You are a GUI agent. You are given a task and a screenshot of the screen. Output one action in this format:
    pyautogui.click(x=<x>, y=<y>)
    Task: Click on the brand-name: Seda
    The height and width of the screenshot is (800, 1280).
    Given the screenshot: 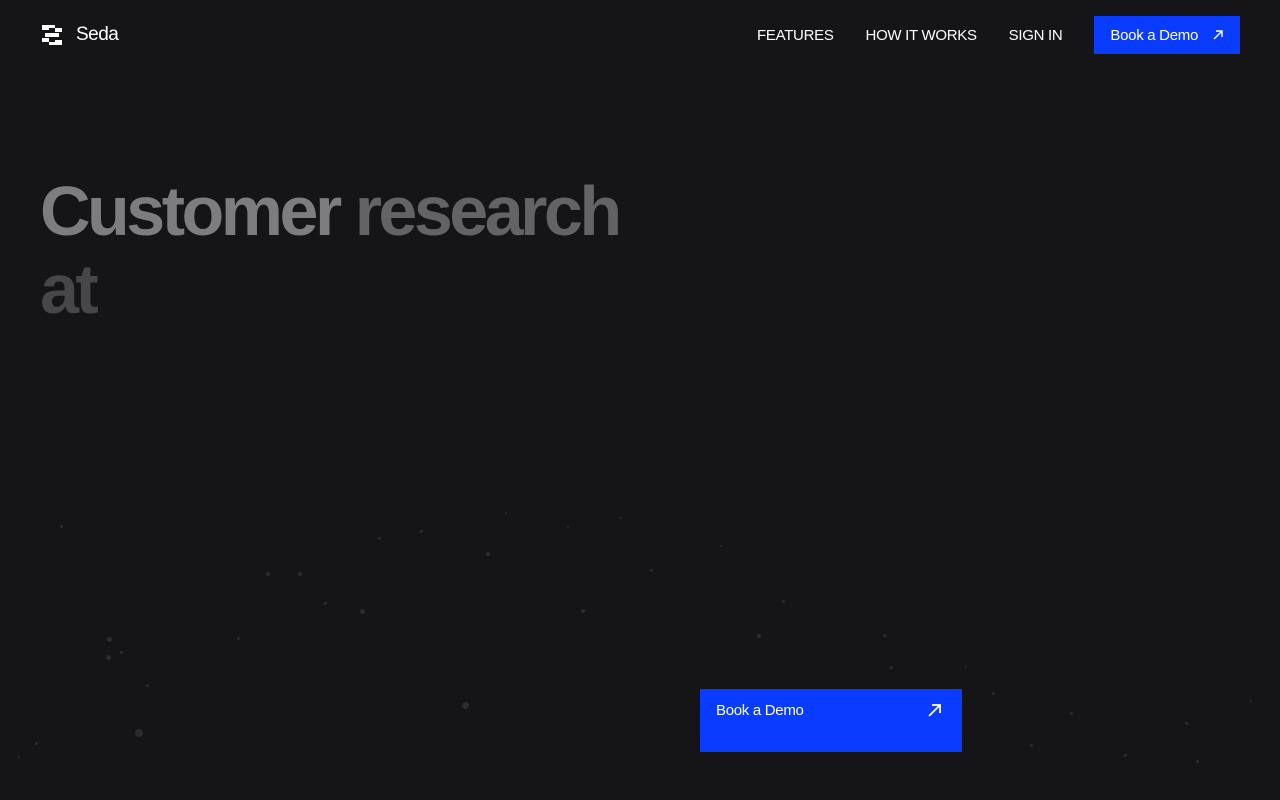 What is the action you would take?
    pyautogui.click(x=97, y=34)
    